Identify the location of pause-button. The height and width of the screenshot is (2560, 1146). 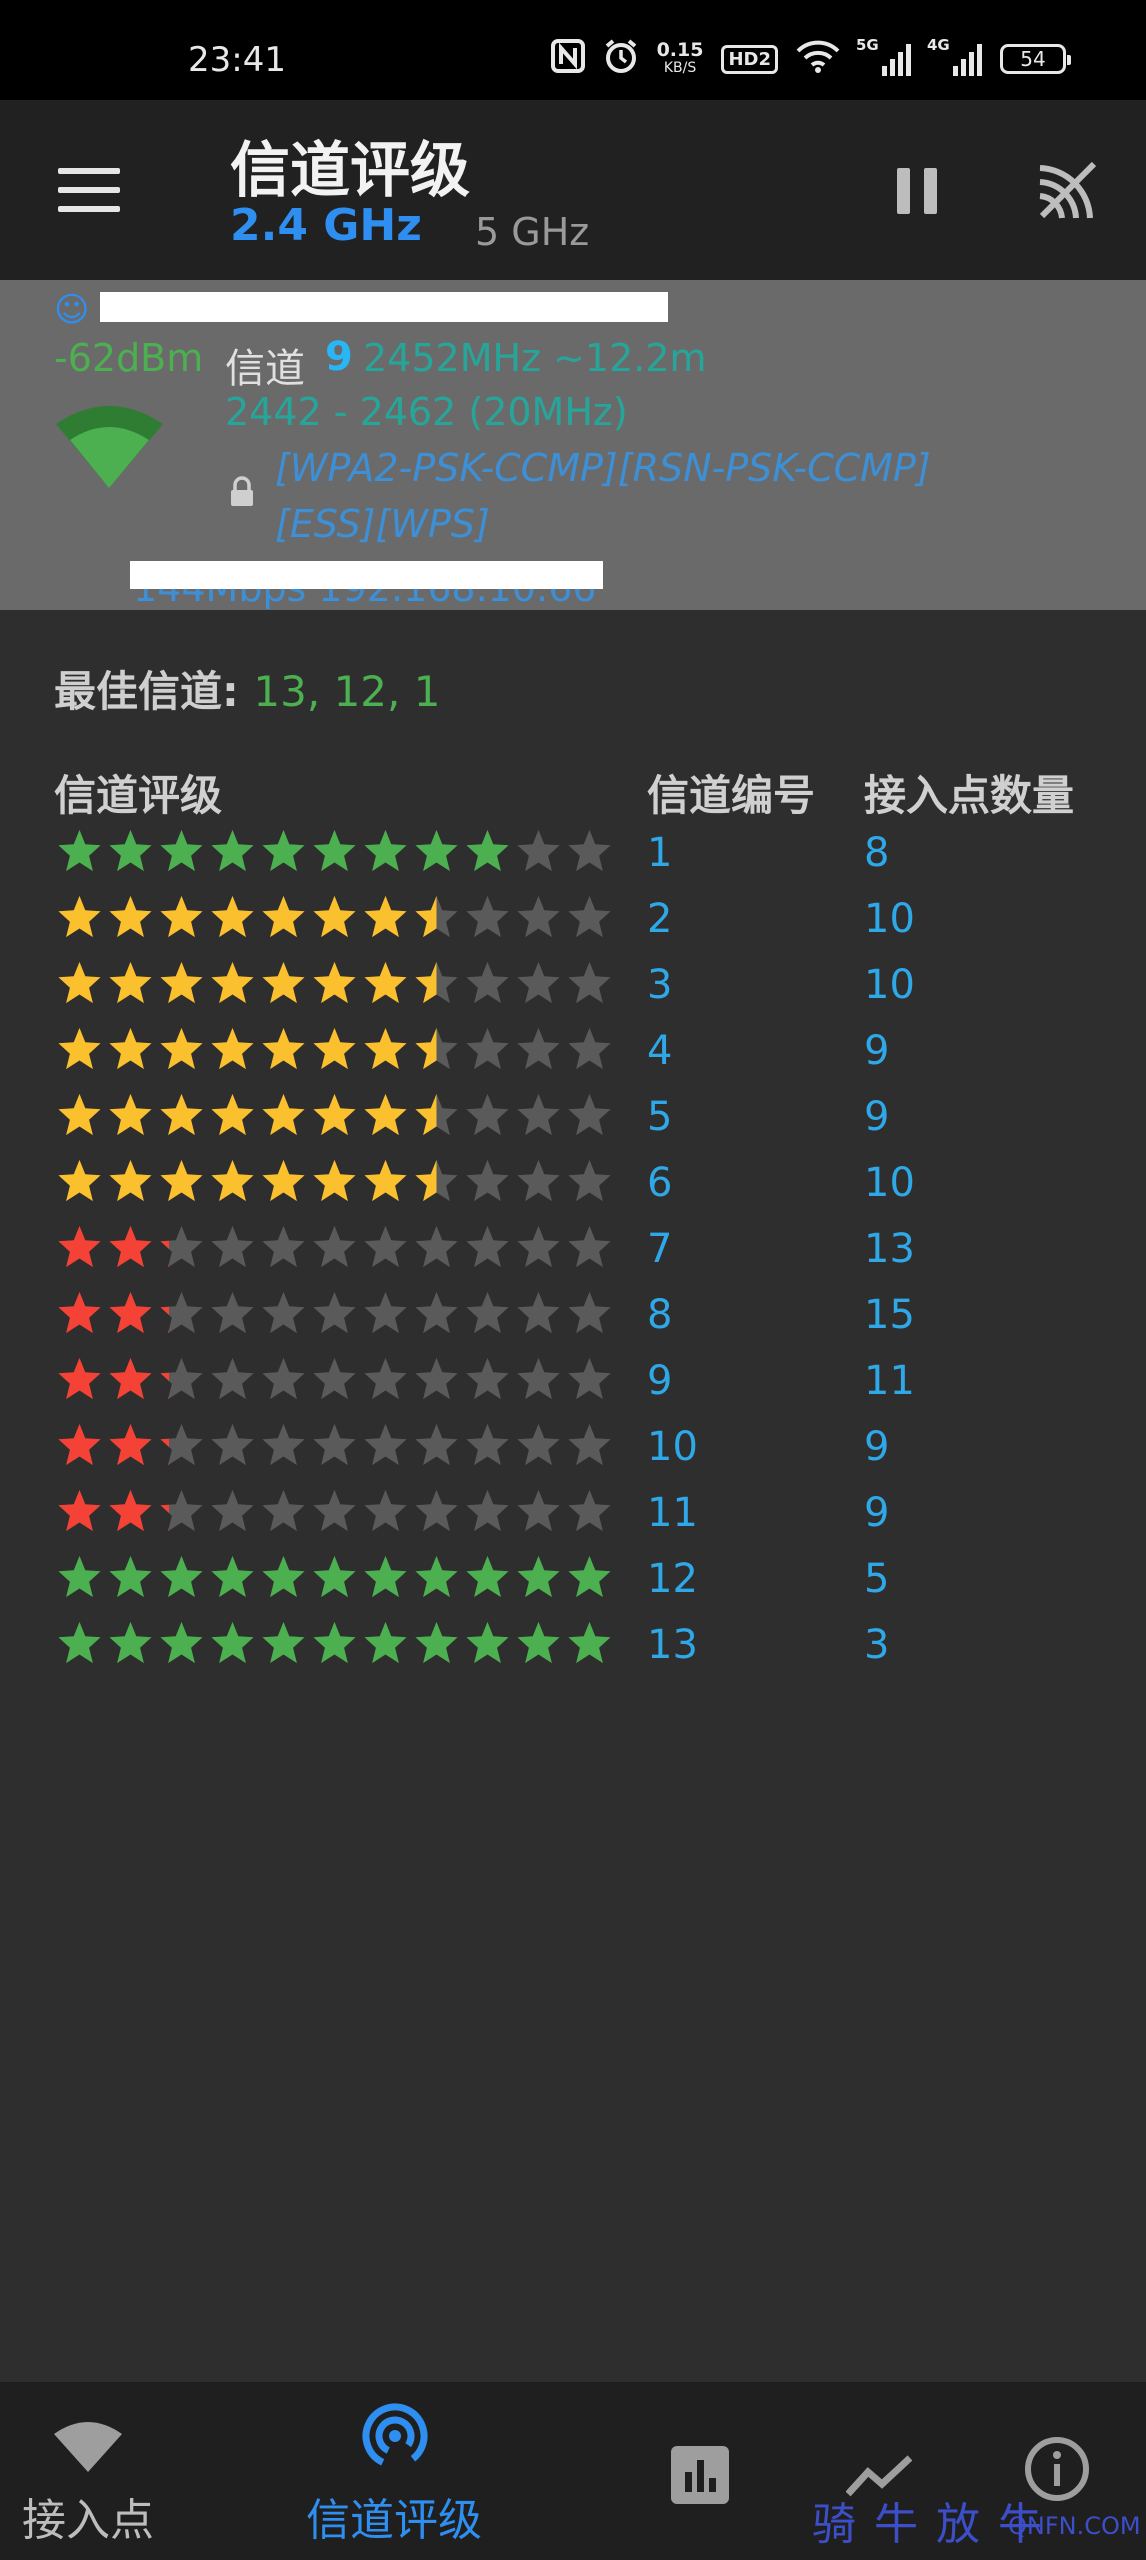
(917, 191).